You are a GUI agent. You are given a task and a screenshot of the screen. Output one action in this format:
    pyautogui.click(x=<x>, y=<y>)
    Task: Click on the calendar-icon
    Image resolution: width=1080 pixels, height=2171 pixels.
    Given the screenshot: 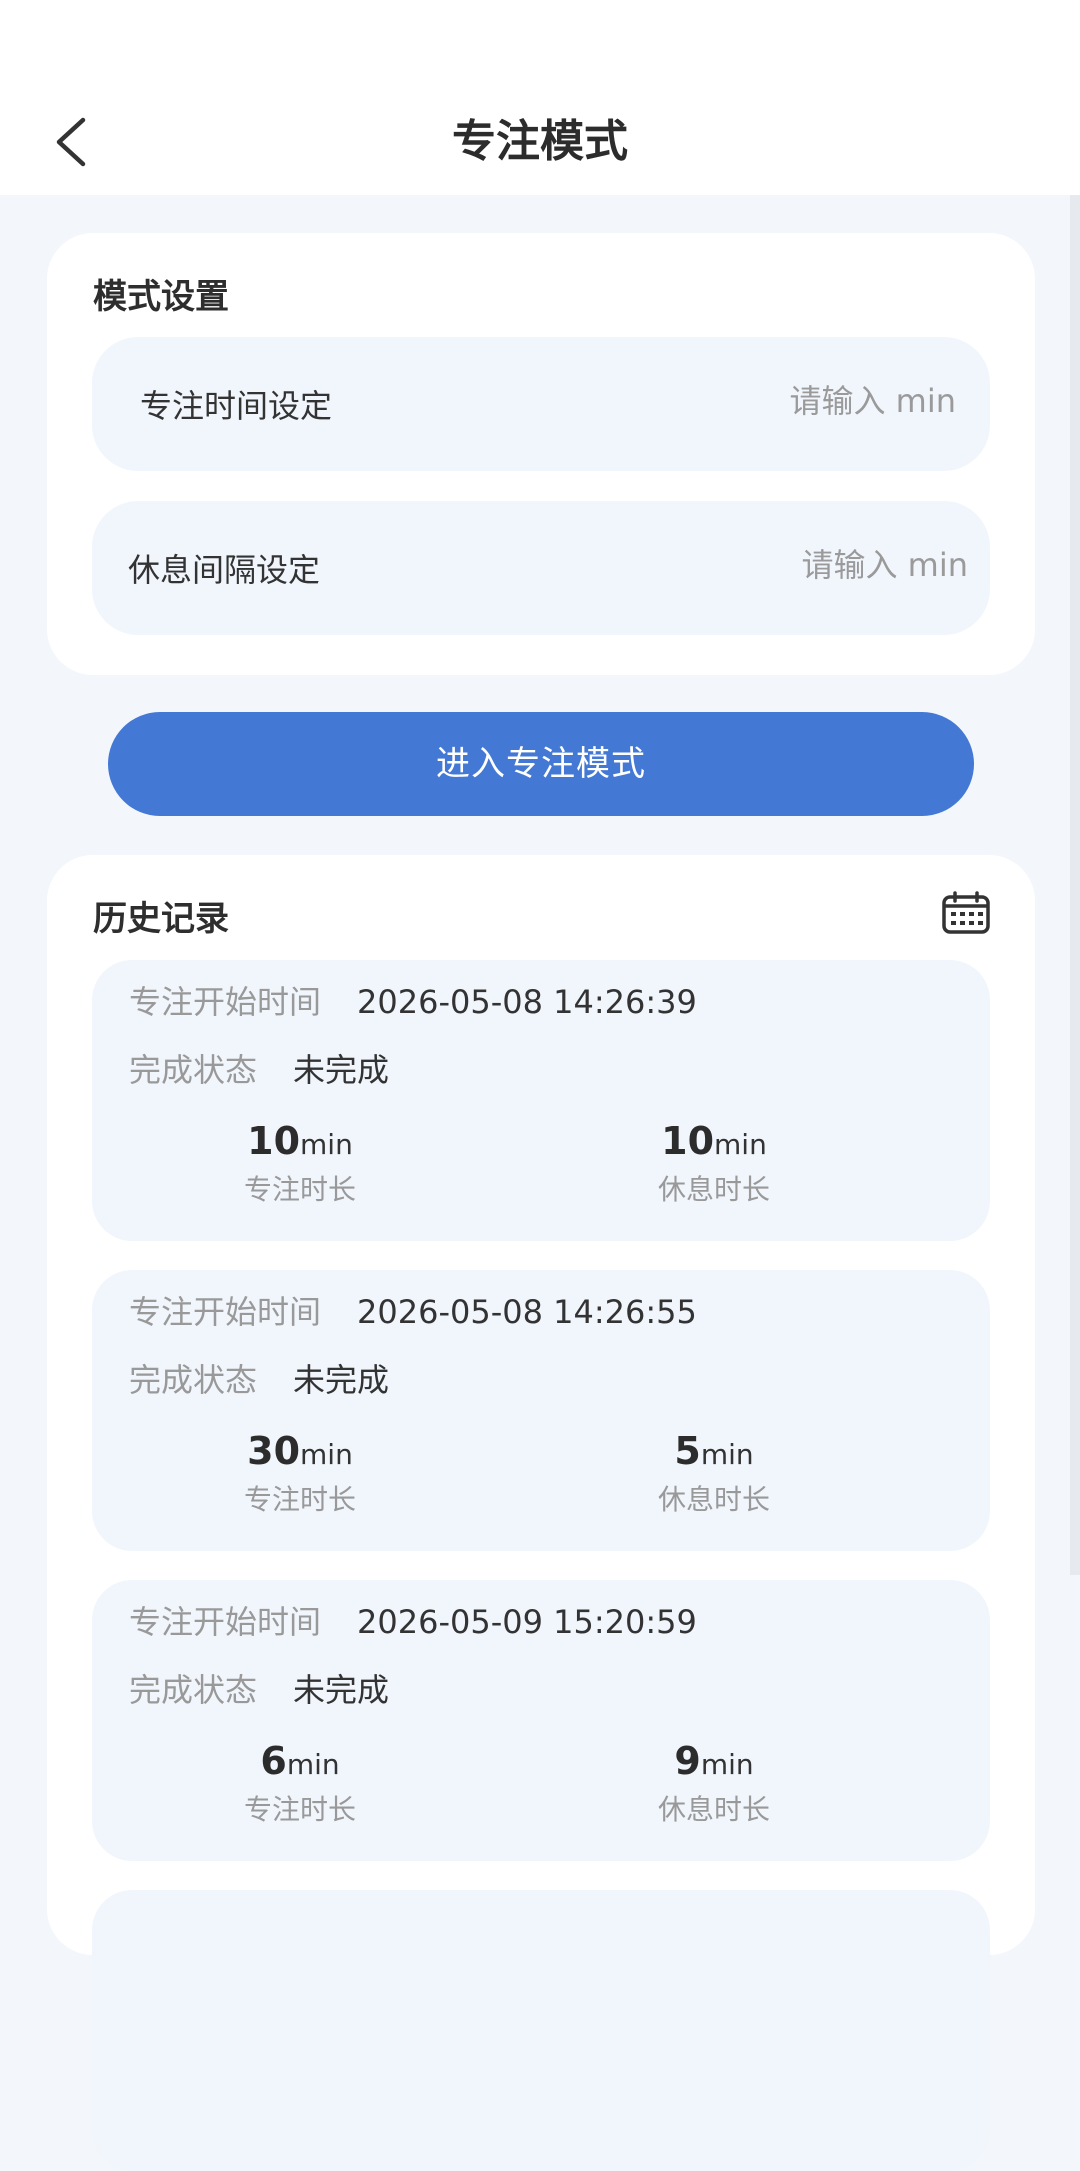 What is the action you would take?
    pyautogui.click(x=966, y=912)
    